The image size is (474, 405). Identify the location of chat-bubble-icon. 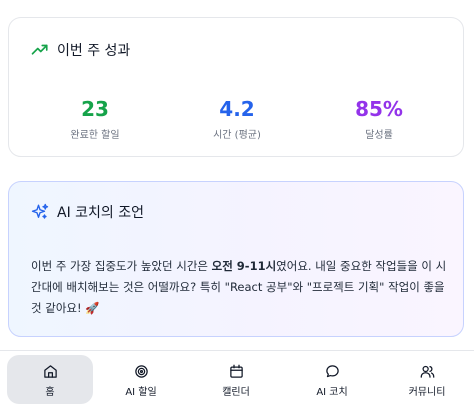
(332, 371).